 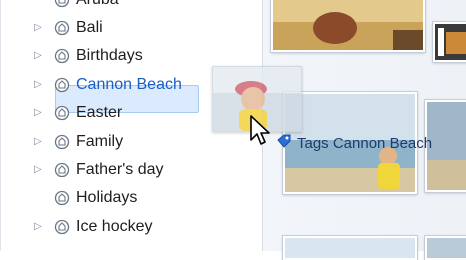 I want to click on drop-hint: Tags Cannon Beach, so click(x=354, y=143).